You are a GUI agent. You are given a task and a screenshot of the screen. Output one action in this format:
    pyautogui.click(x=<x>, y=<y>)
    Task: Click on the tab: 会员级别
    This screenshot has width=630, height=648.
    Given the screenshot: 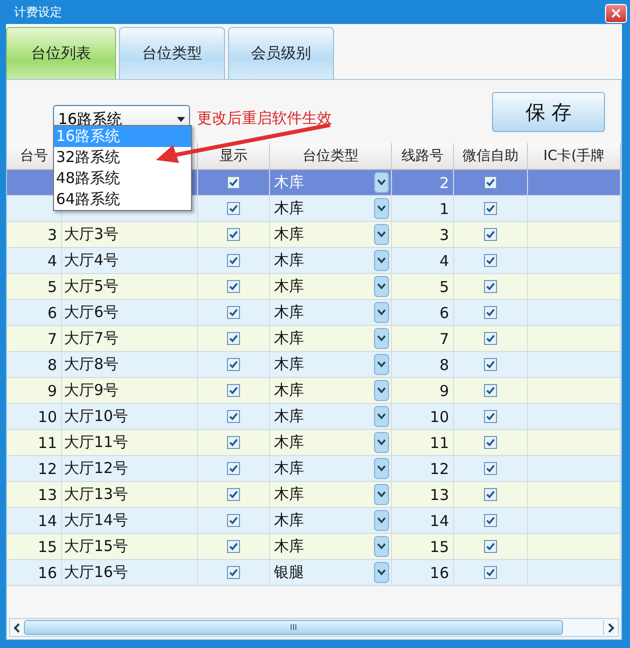 What is the action you would take?
    pyautogui.click(x=281, y=53)
    